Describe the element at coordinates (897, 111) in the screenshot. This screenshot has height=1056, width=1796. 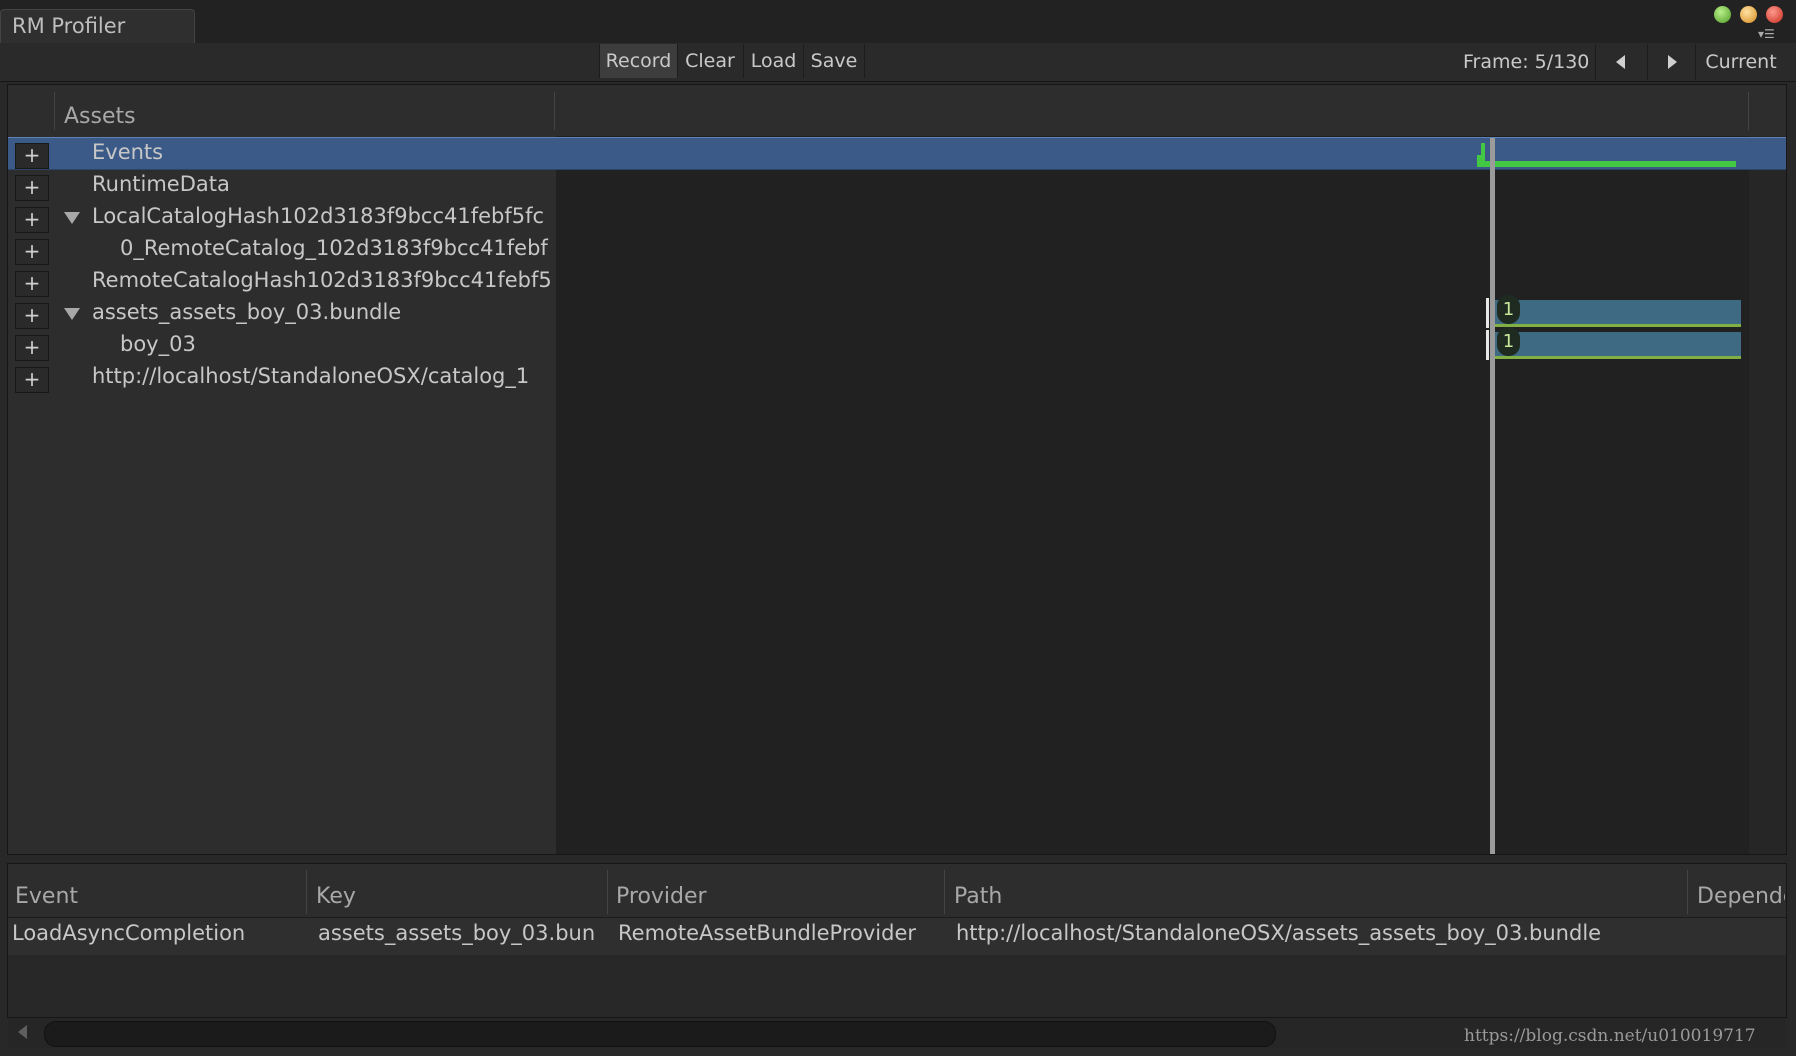
I see `tree-header-row` at that location.